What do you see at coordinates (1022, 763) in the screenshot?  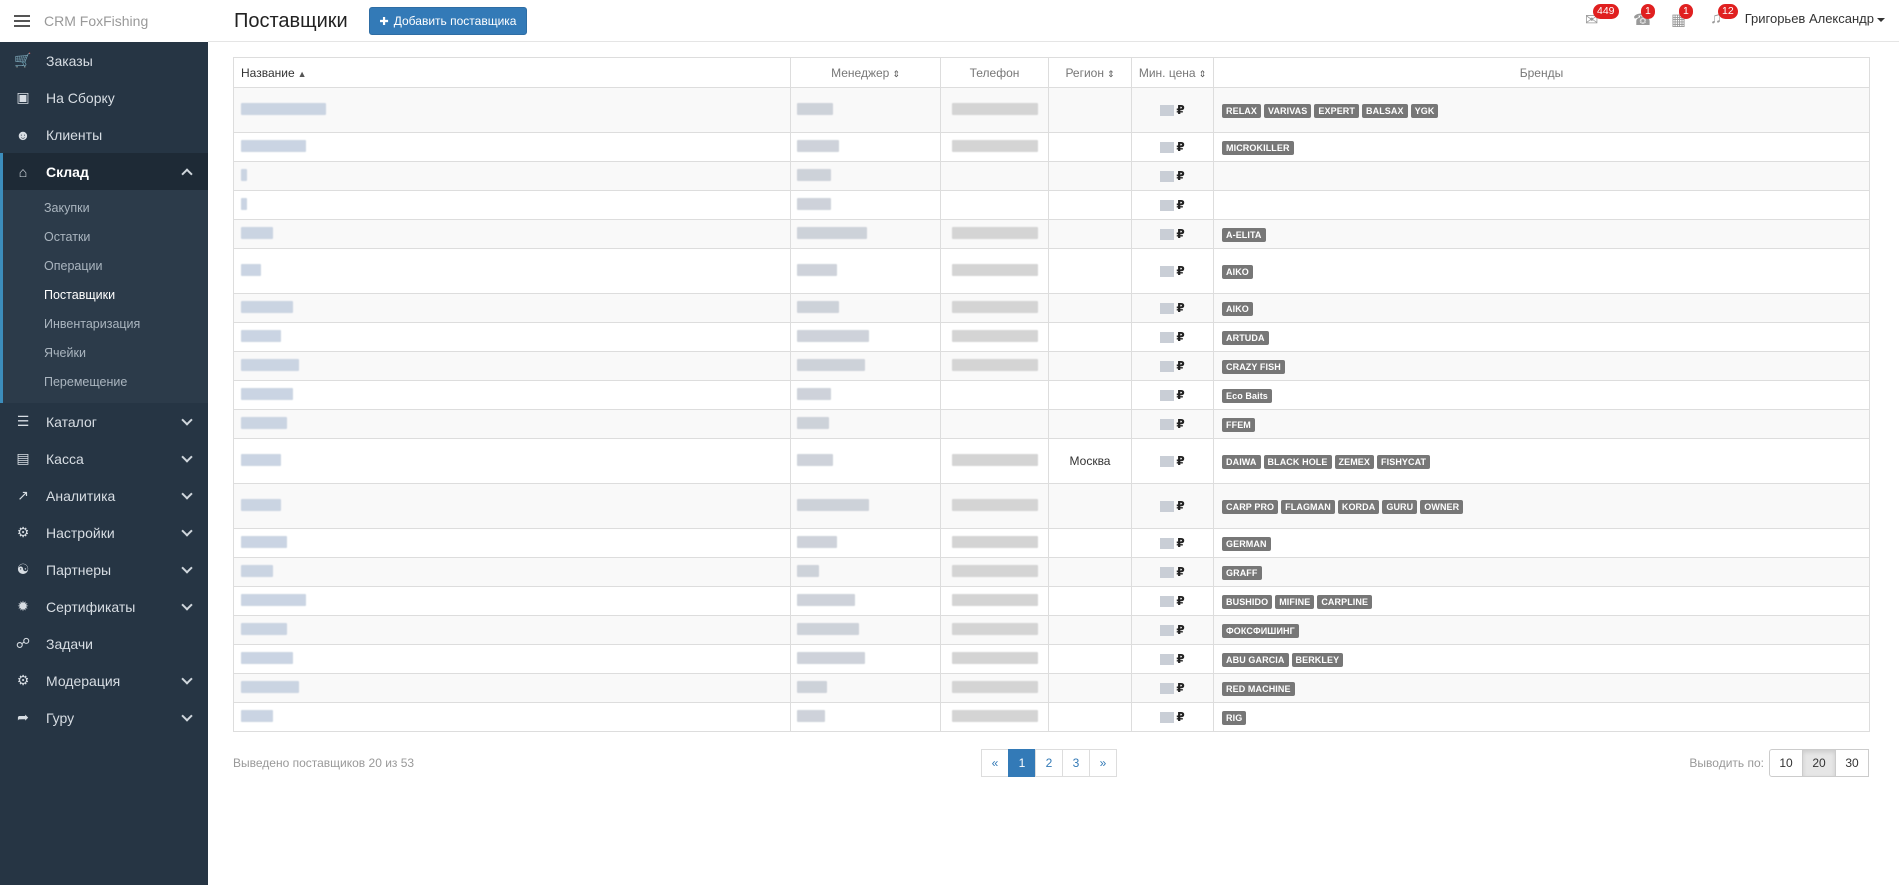 I see `page-button: 1` at bounding box center [1022, 763].